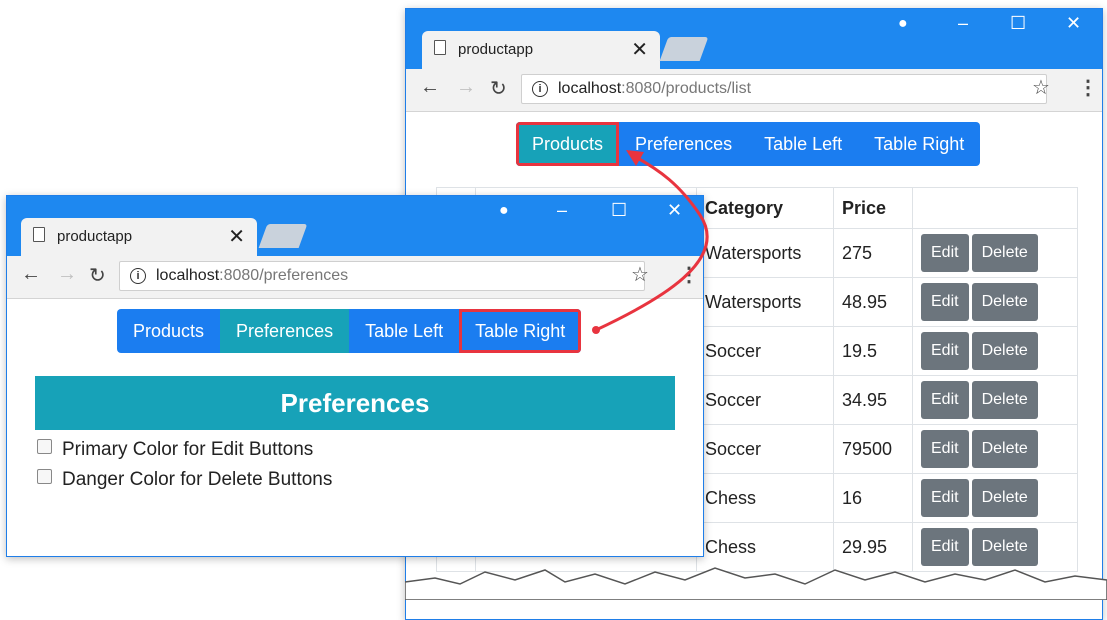  Describe the element at coordinates (655, 88) in the screenshot. I see `url-text: localhost:8080/products/list` at that location.